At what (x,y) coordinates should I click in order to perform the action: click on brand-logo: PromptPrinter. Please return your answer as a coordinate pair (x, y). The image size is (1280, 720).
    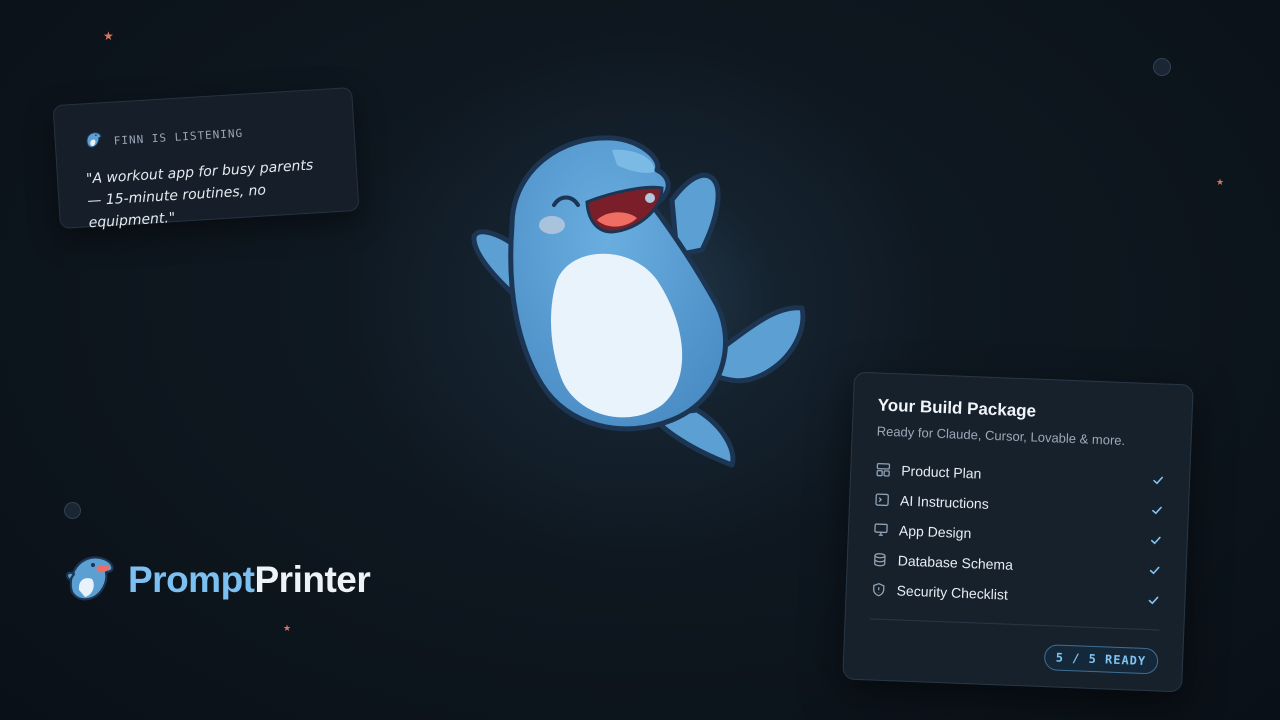
    Looking at the image, I should click on (218, 580).